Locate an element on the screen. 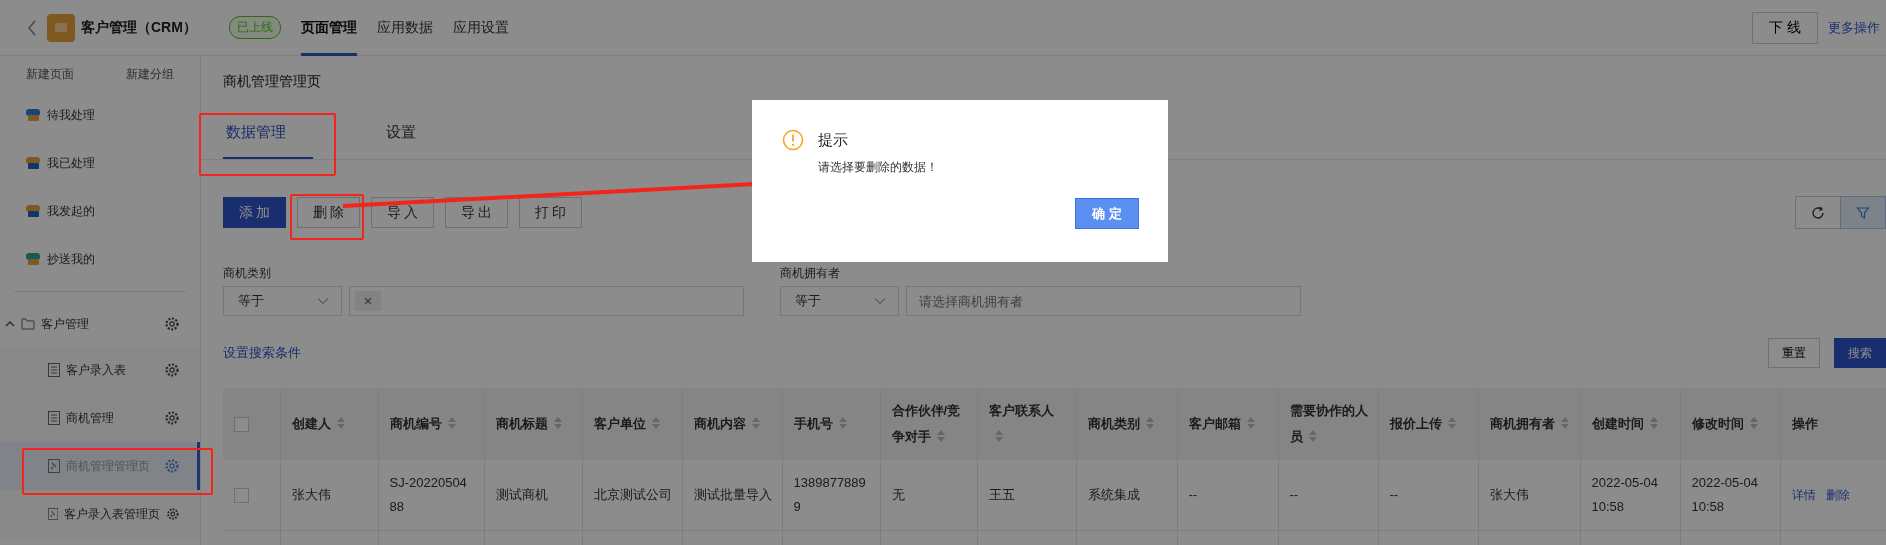 The height and width of the screenshot is (545, 1886). nav-tab: 应用数据 is located at coordinates (404, 28).